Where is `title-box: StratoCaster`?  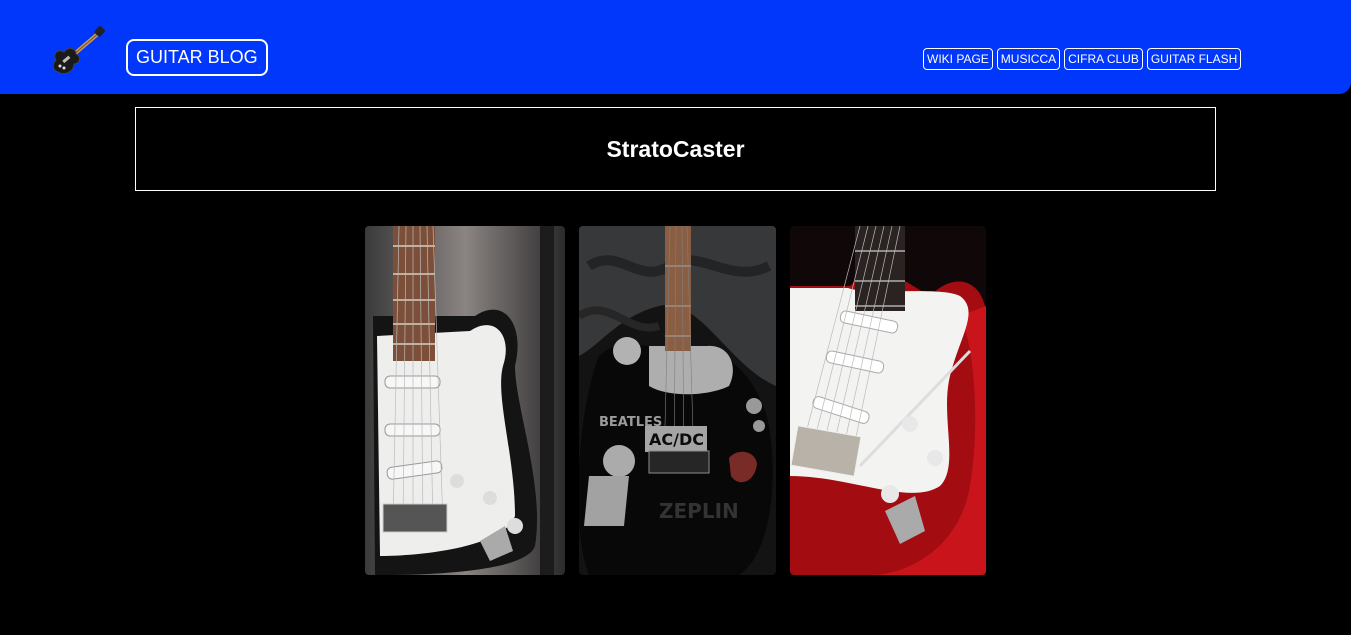
title-box: StratoCaster is located at coordinates (675, 149).